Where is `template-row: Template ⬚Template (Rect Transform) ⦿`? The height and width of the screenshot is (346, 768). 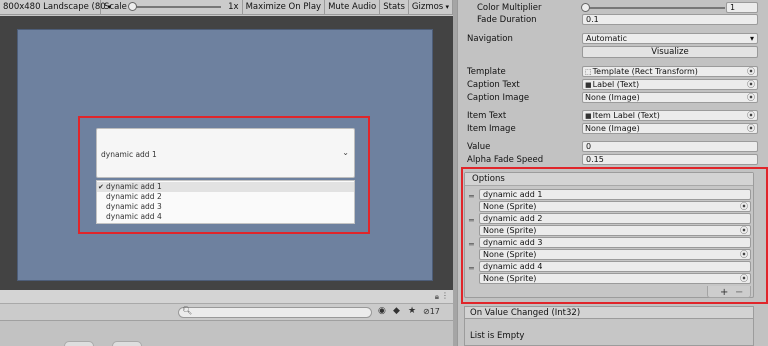
template-row: Template ⬚Template (Rect Transform) ⦿ is located at coordinates (613, 72).